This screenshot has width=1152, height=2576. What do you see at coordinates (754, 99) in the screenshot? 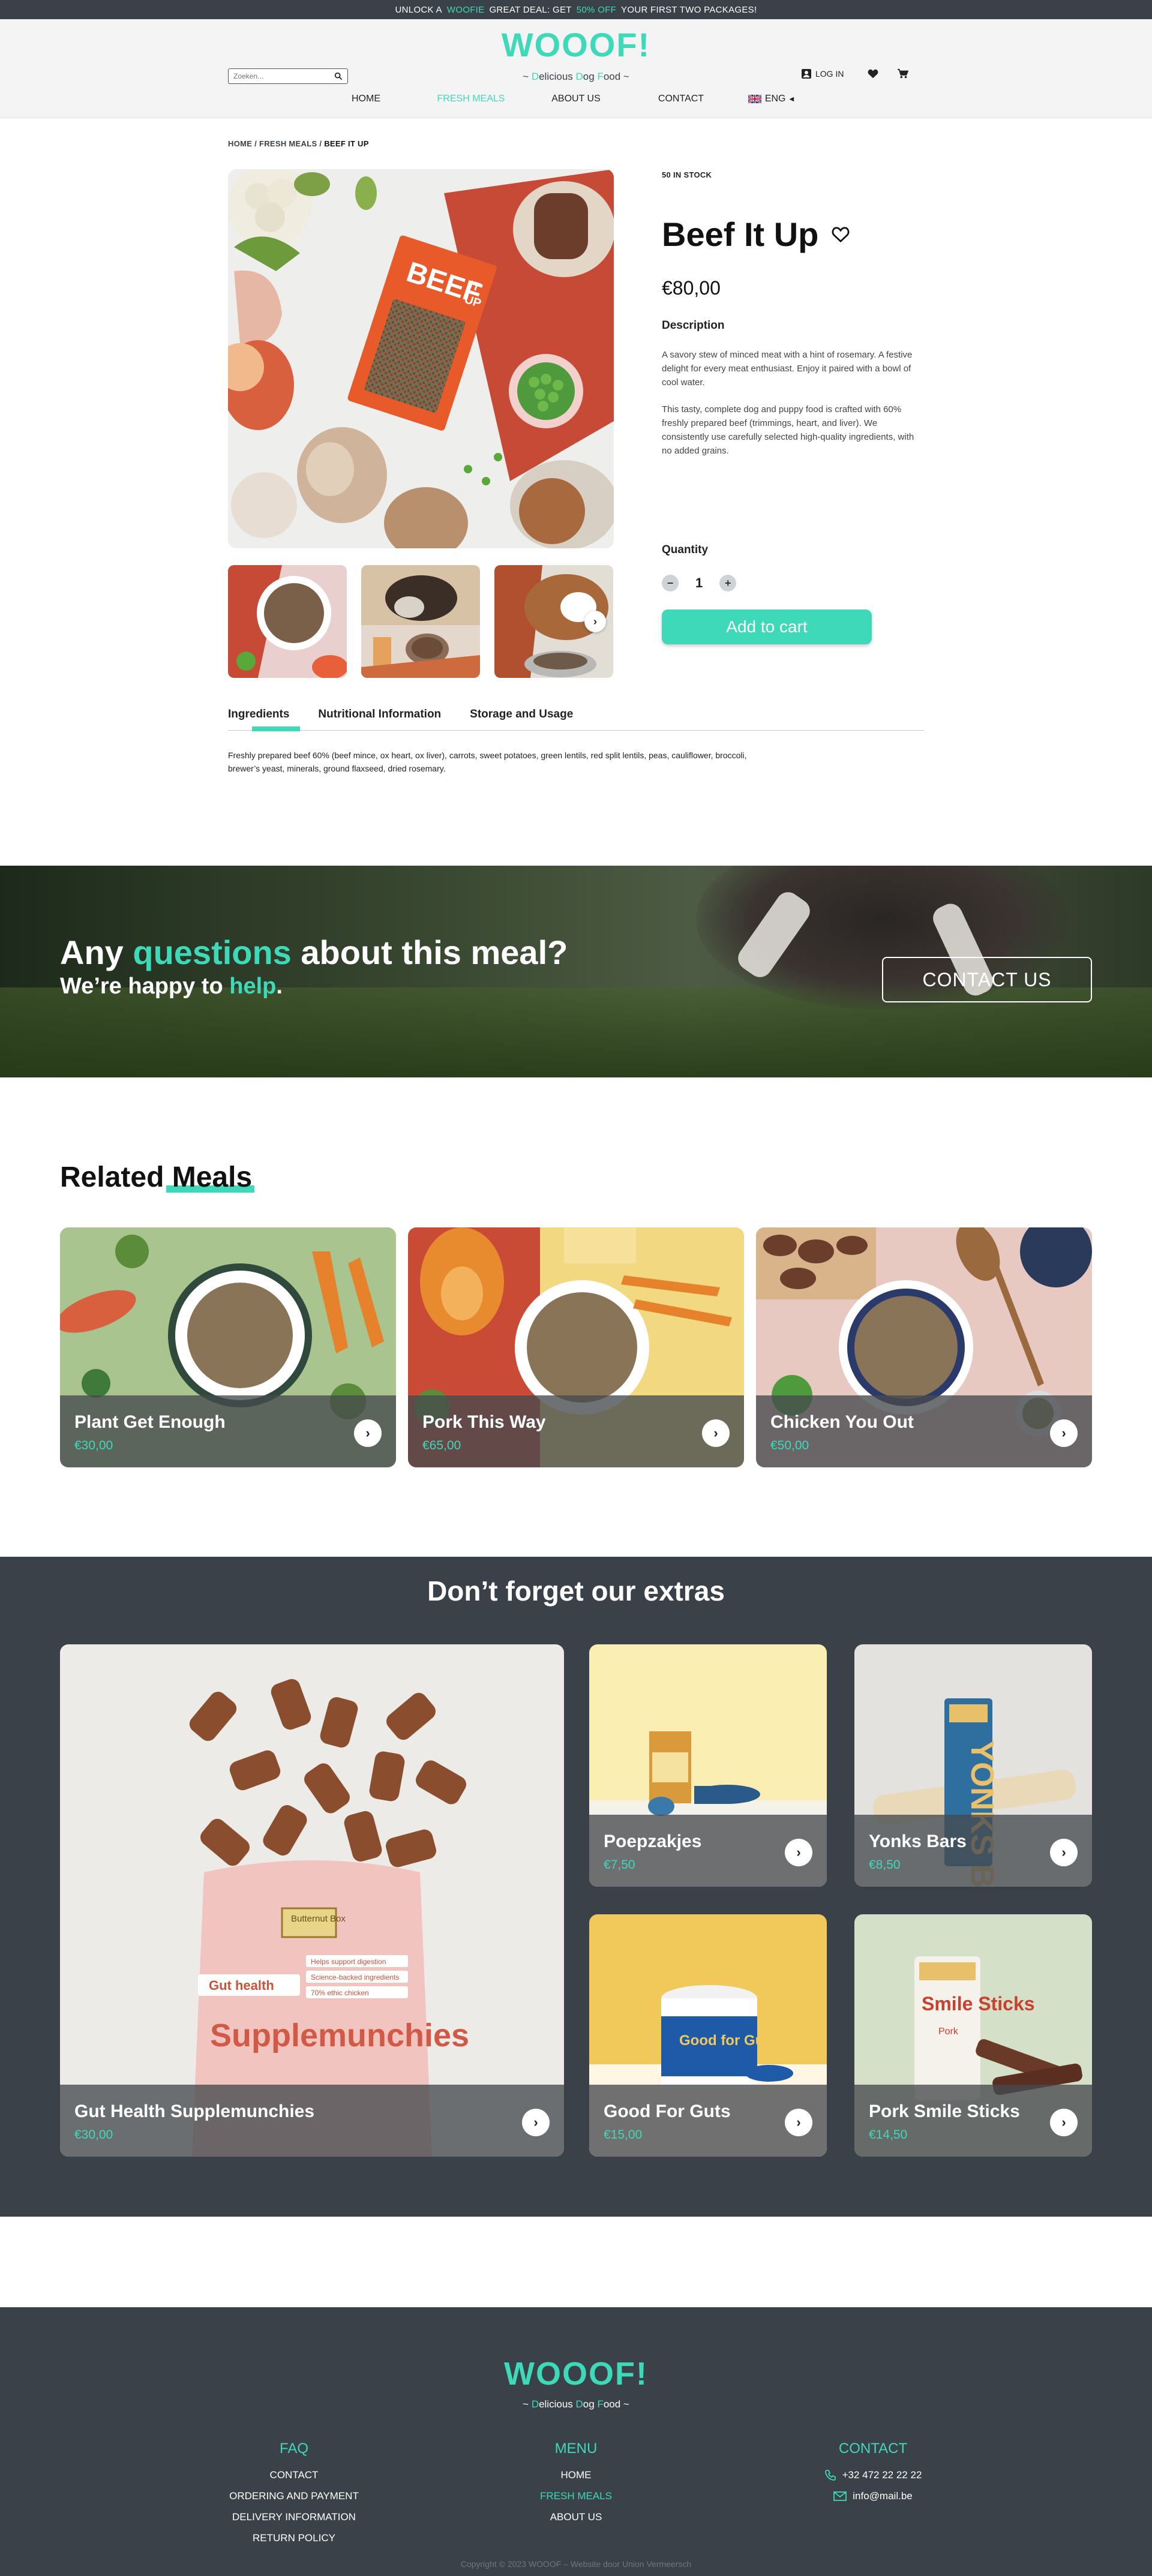
I see `uk-flag-icon` at bounding box center [754, 99].